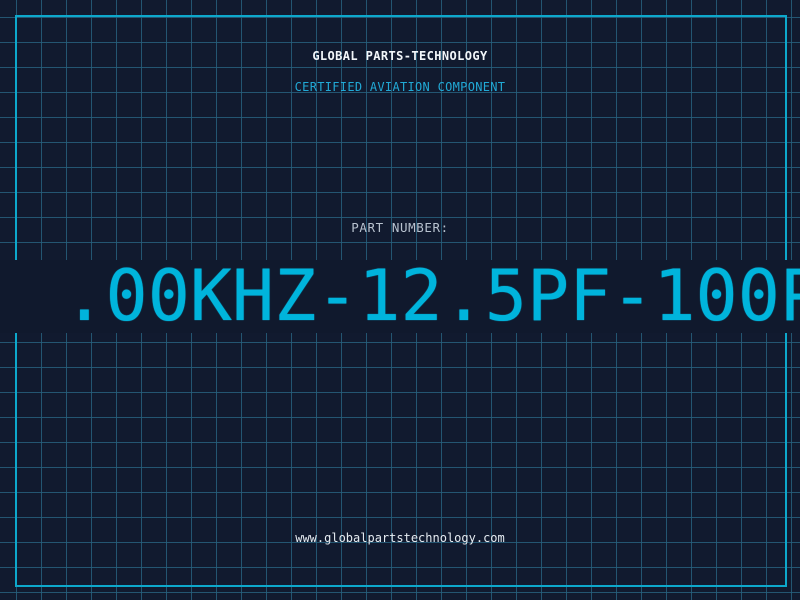 The image size is (800, 600). I want to click on certification-subtitle: CERTIFIED AVIATION COMPONENT, so click(400, 87).